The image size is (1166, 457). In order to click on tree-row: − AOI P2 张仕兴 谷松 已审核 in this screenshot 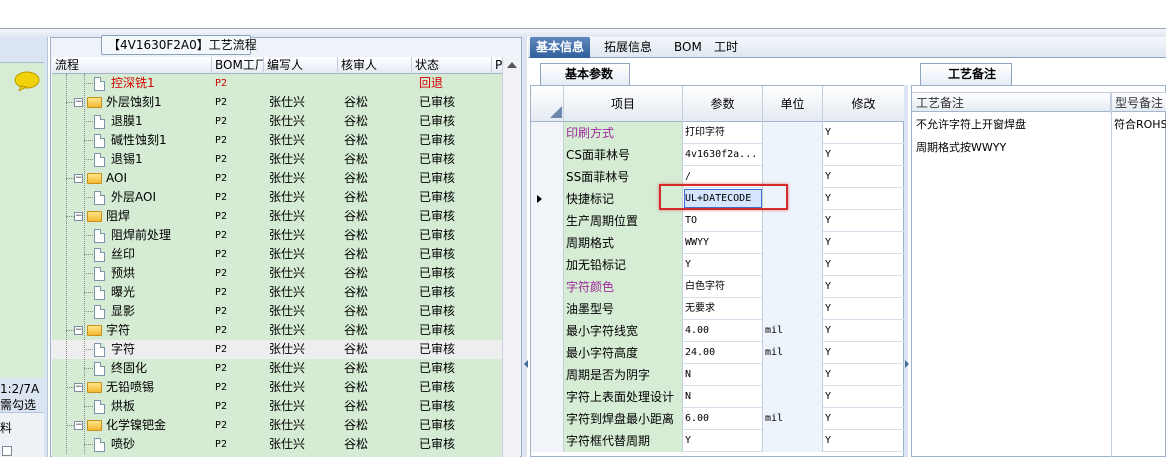, I will do `click(277, 178)`.